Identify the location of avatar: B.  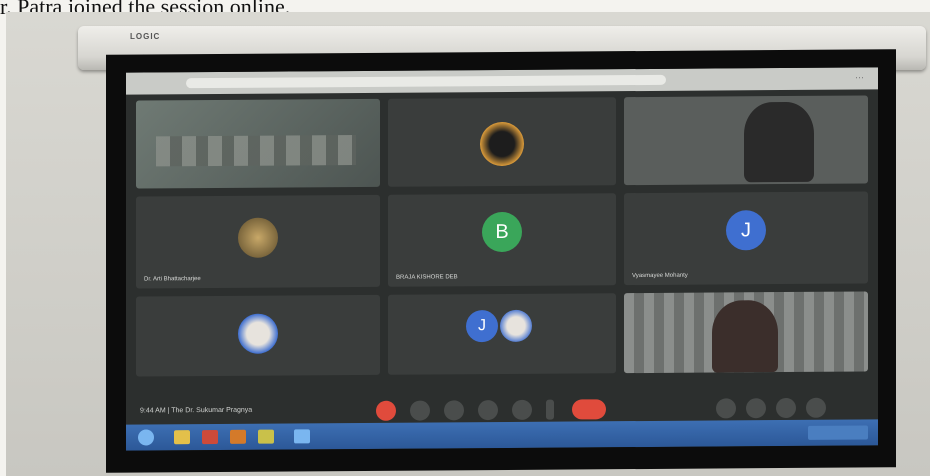
(502, 232).